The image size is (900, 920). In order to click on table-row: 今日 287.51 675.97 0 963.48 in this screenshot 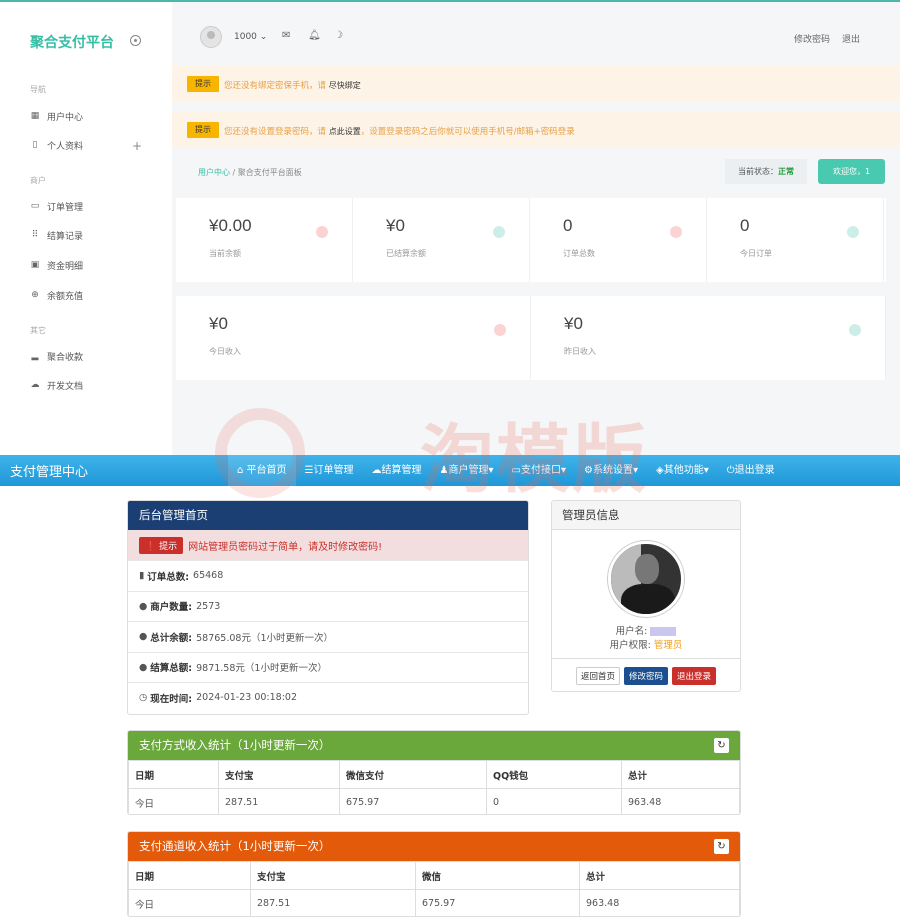, I will do `click(434, 801)`.